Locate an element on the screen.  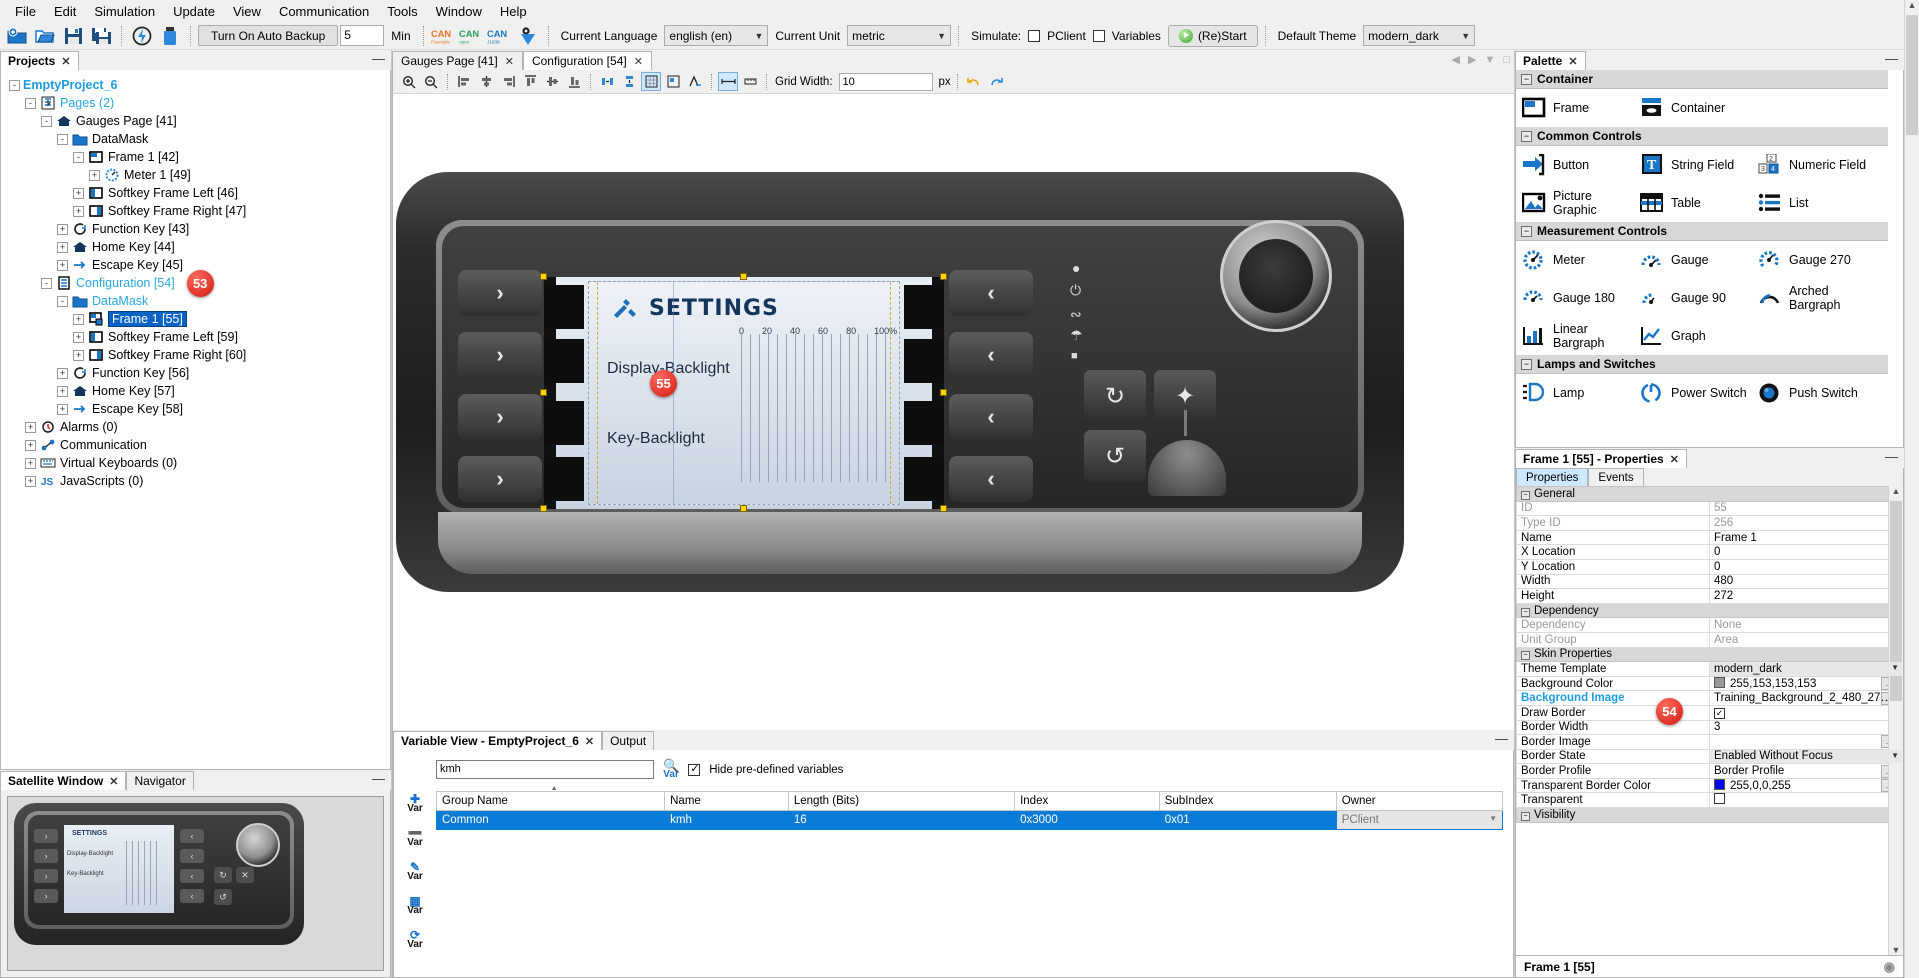
property-value: Area is located at coordinates (1806, 639).